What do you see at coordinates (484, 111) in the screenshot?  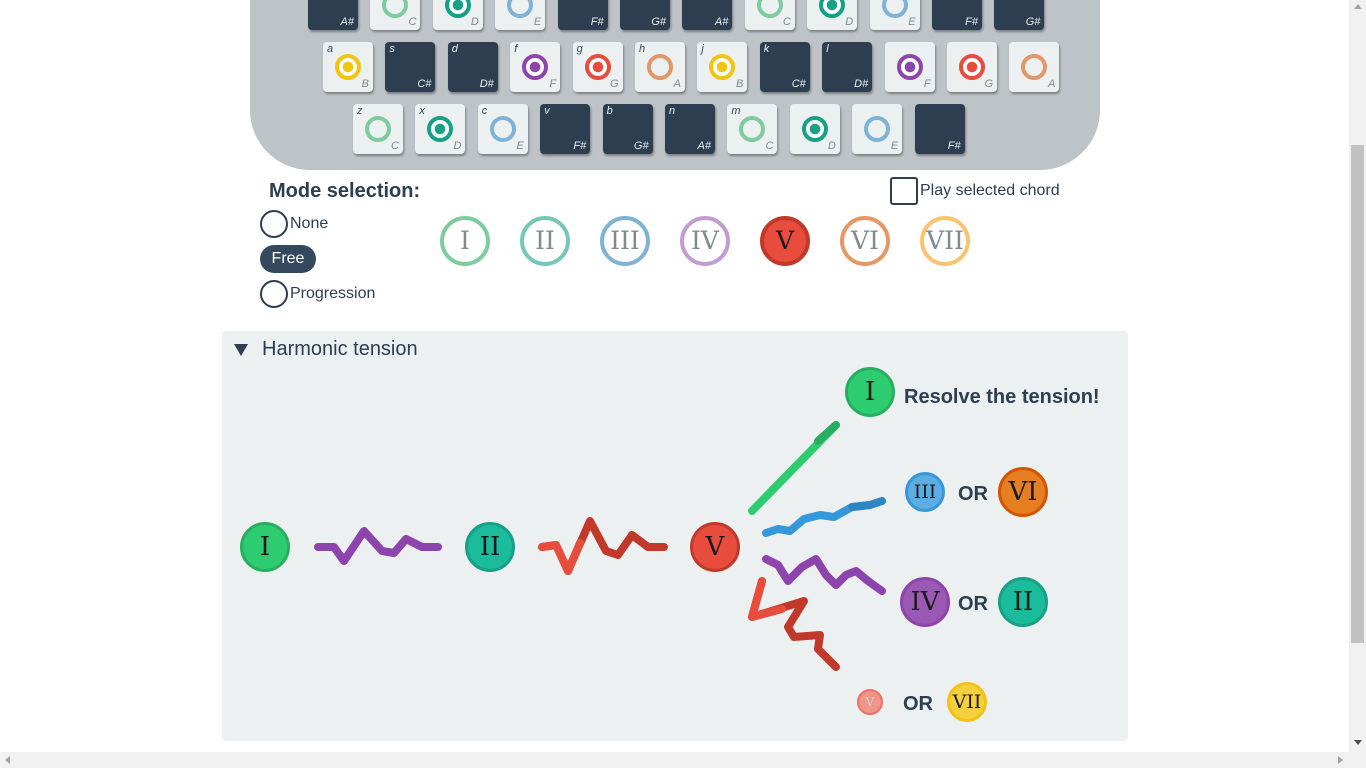 I see `key-letter: c` at bounding box center [484, 111].